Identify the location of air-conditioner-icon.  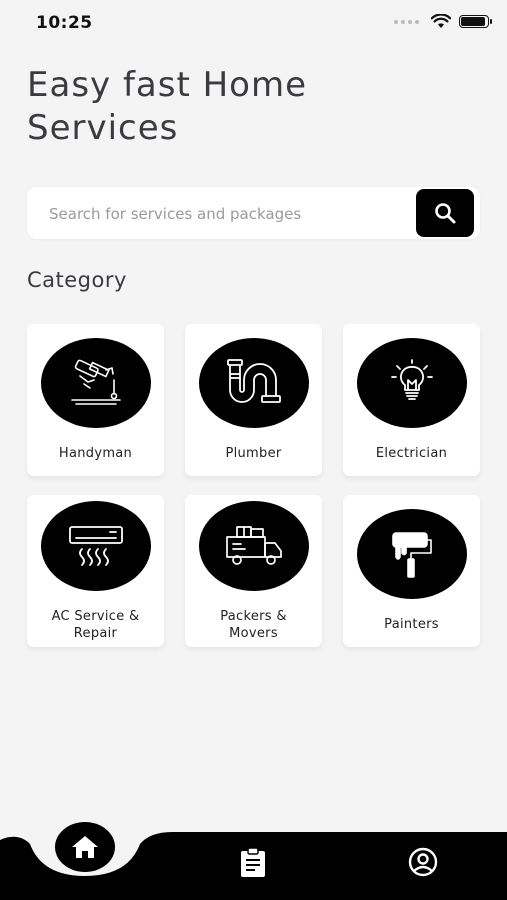
(96, 546).